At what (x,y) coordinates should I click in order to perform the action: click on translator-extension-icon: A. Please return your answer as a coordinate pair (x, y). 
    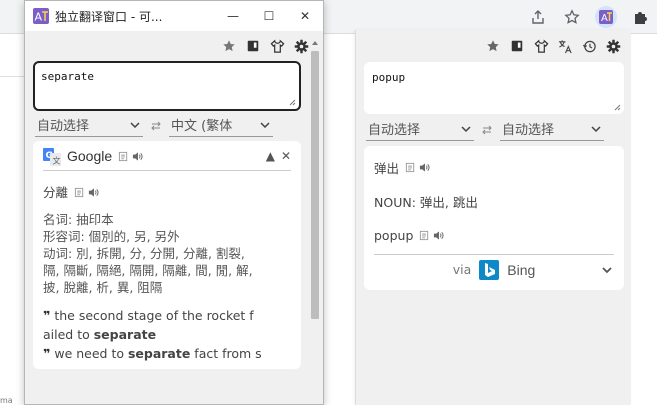
    Looking at the image, I should click on (606, 17).